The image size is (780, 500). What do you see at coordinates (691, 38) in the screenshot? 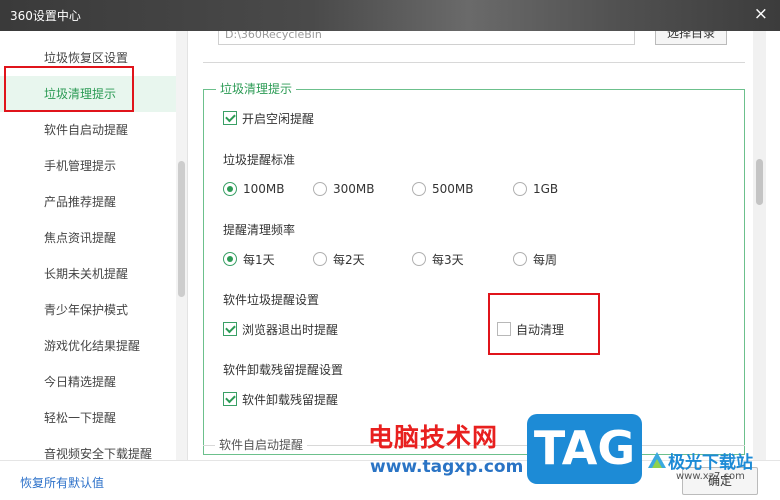
I see `browse-directory-button: 选择目录` at bounding box center [691, 38].